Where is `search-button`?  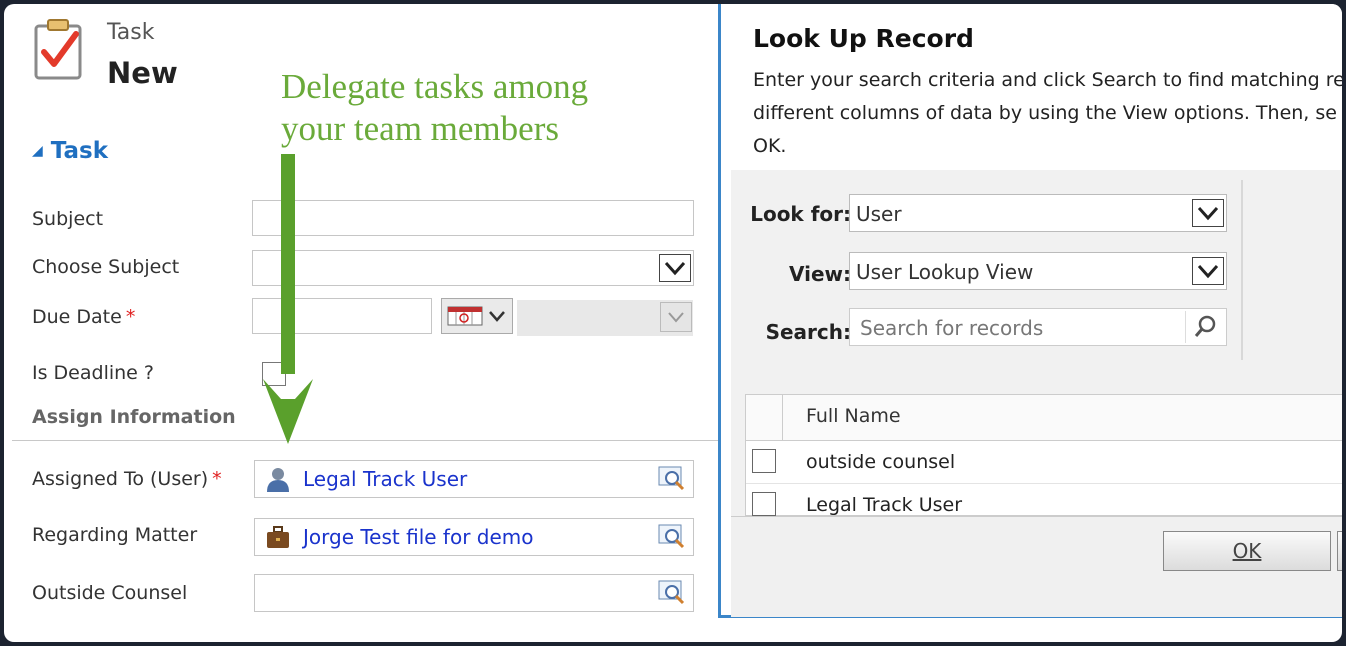
search-button is located at coordinates (1204, 327).